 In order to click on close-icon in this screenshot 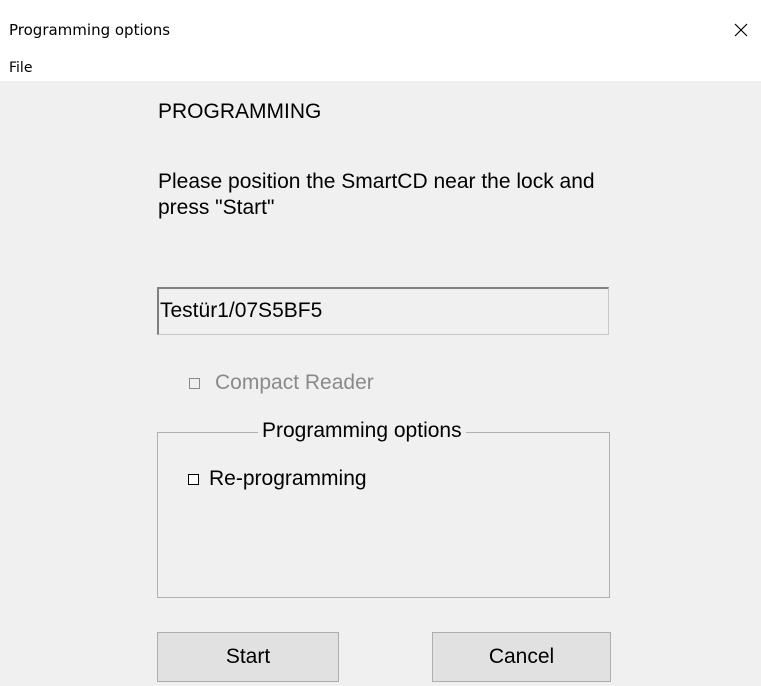, I will do `click(741, 30)`.